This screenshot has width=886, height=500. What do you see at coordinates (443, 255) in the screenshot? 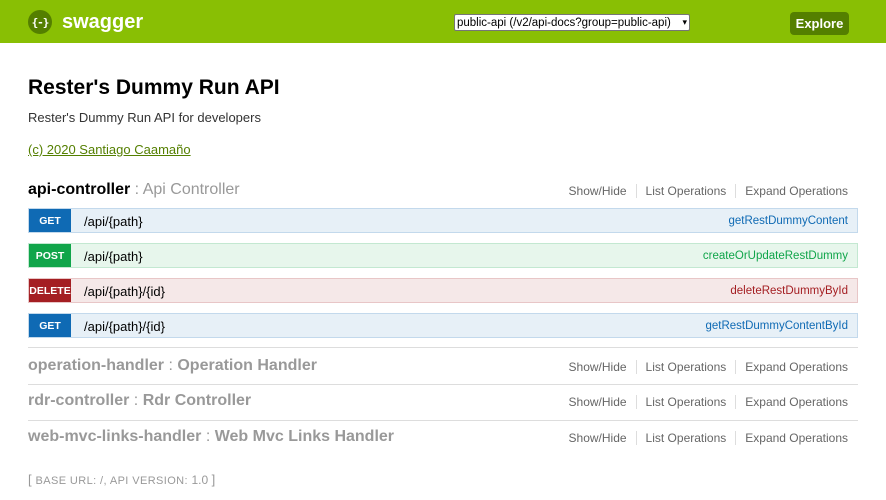
I see `operation-row: POST /api/{path} createOrUpdateRestDummy` at bounding box center [443, 255].